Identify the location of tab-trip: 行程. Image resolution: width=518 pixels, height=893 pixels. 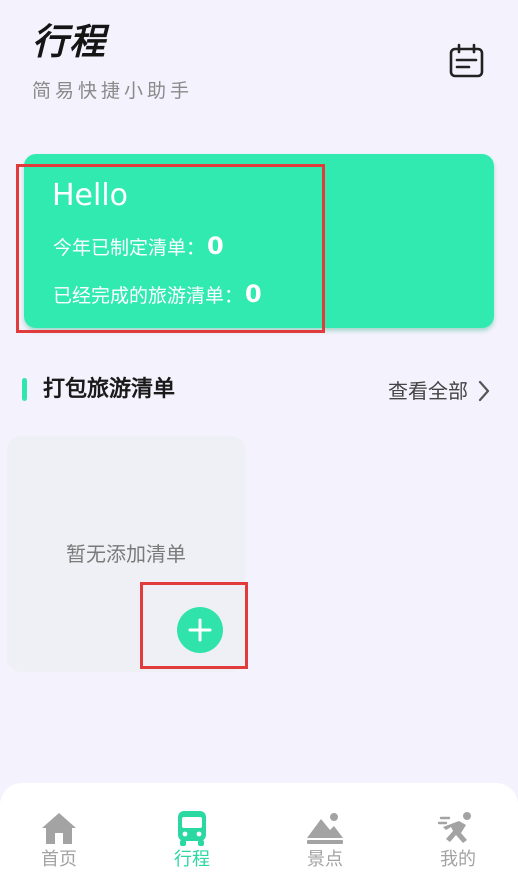
(192, 842).